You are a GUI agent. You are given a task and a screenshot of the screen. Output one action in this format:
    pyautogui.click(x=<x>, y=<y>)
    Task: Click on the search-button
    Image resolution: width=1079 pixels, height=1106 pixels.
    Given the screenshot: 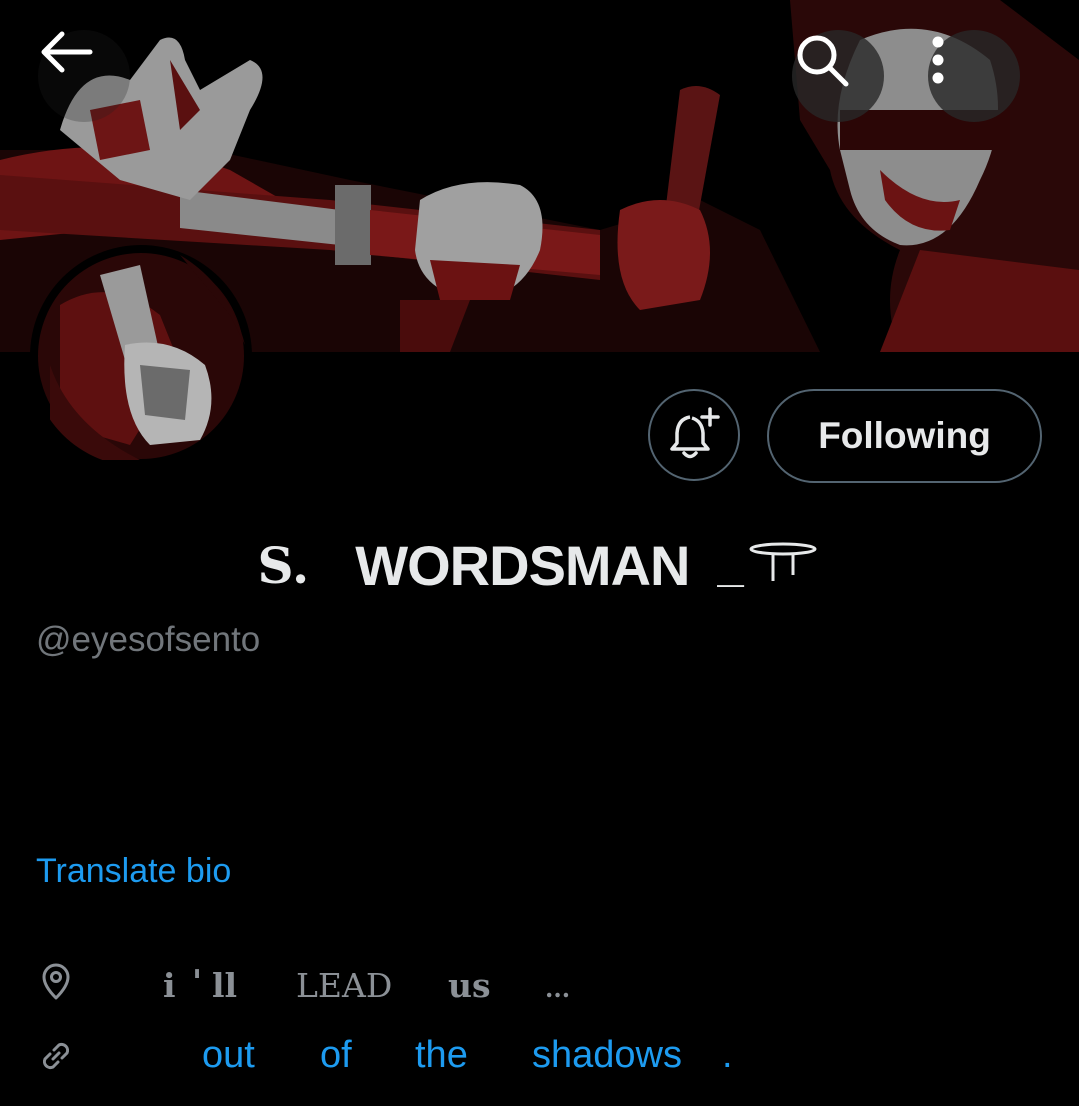 What is the action you would take?
    pyautogui.click(x=838, y=76)
    